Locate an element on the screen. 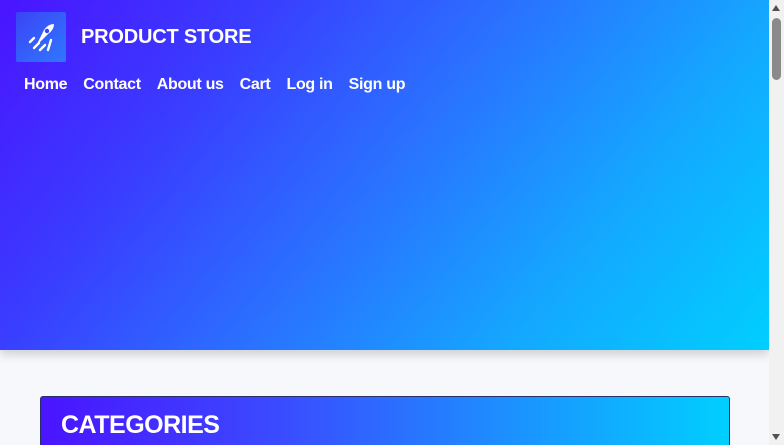  nav-cart: Cart is located at coordinates (255, 85).